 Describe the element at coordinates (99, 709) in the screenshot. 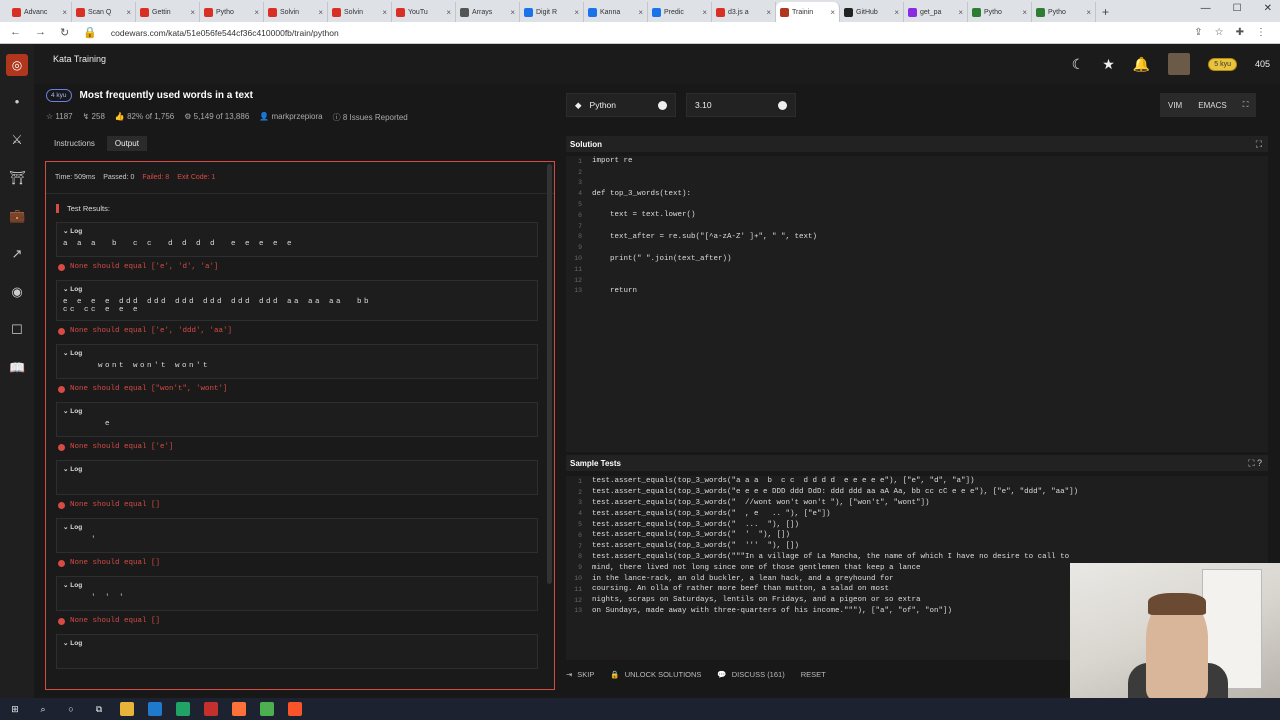

I see `task-view-icon: ⧉` at that location.